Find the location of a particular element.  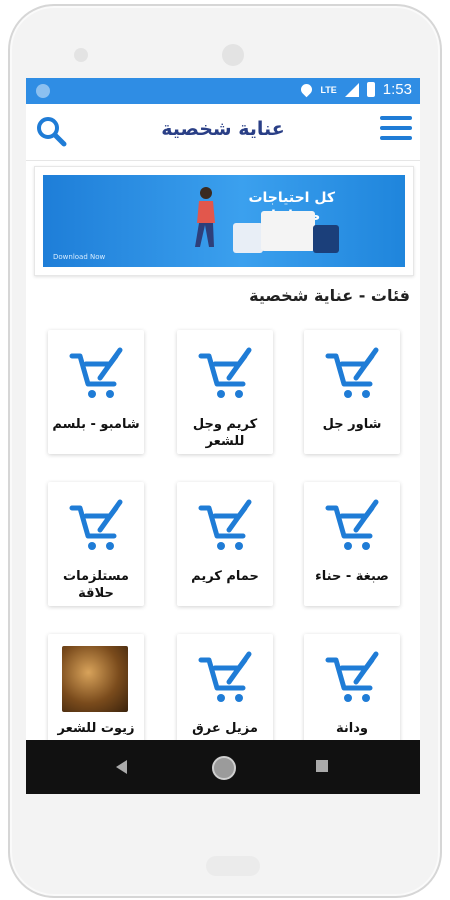

category-card: كريم وجل للشعر is located at coordinates (225, 392).